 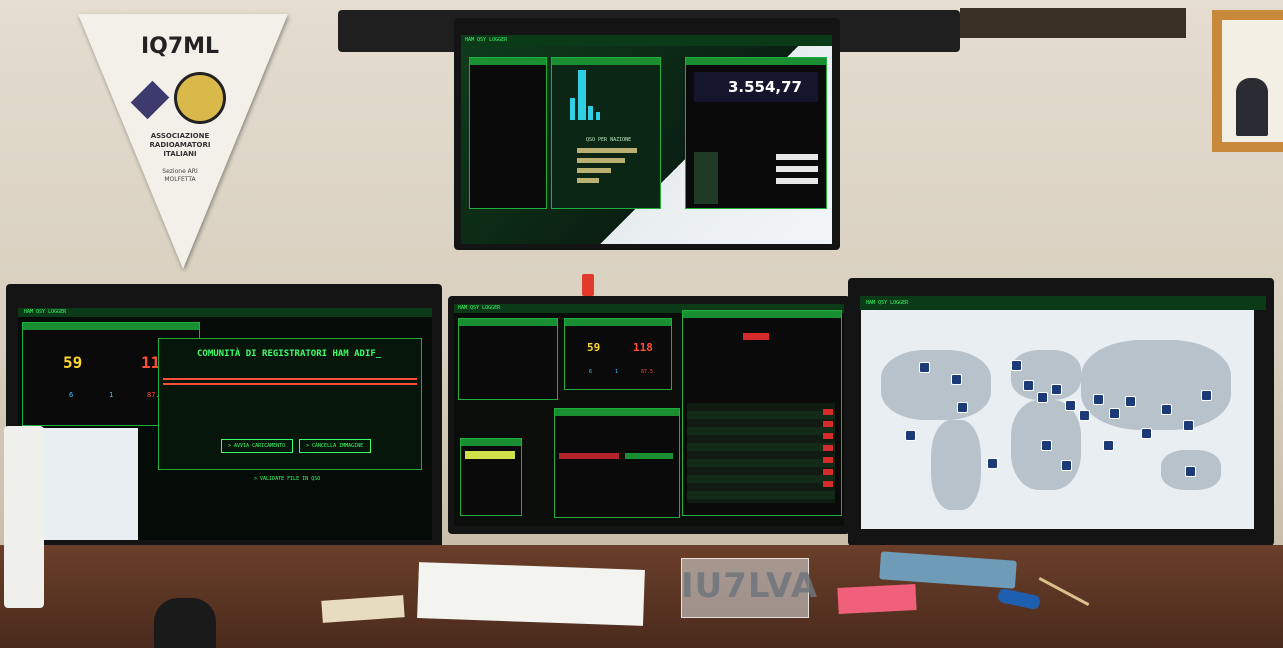 I want to click on clear-button-label: > CANCELLA IMMAGINE, so click(x=335, y=446).